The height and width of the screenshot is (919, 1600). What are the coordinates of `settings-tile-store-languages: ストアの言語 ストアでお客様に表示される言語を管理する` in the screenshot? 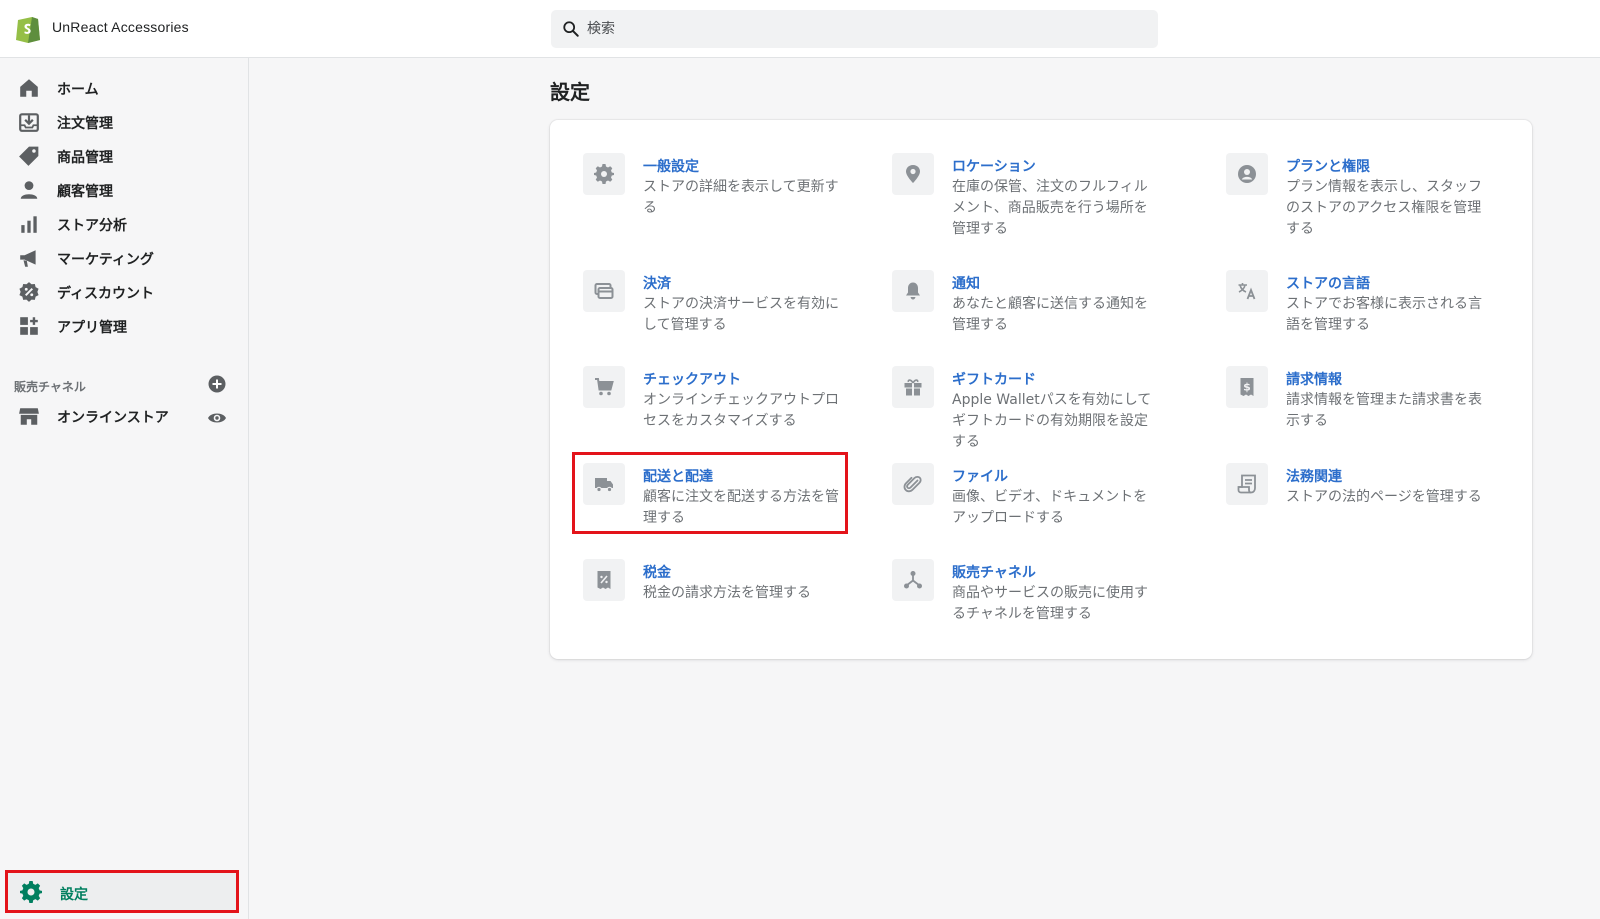 It's located at (1376, 315).